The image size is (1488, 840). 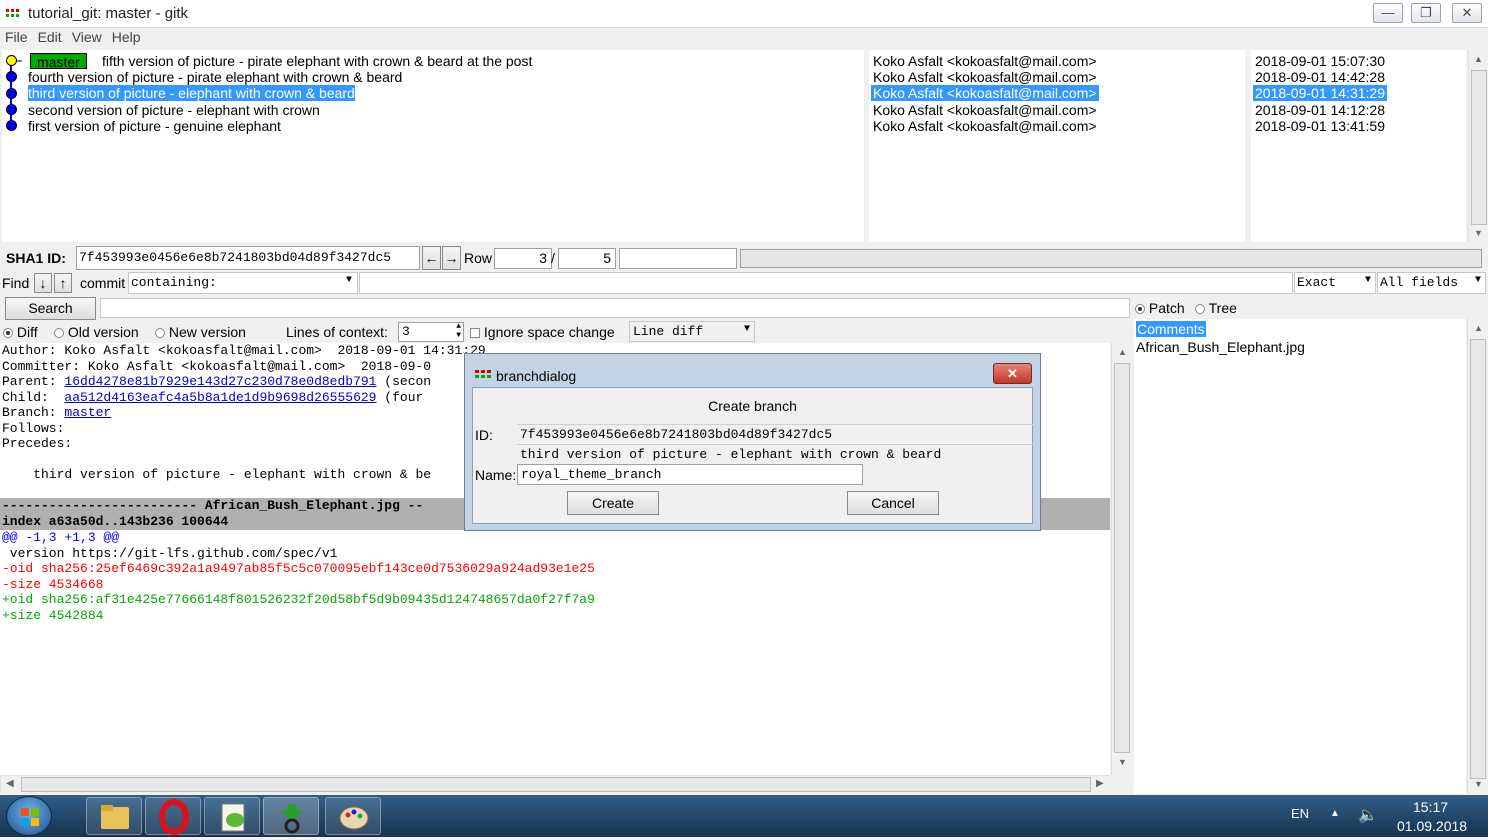 I want to click on find-mode-select: containing: ▼, so click(x=243, y=283).